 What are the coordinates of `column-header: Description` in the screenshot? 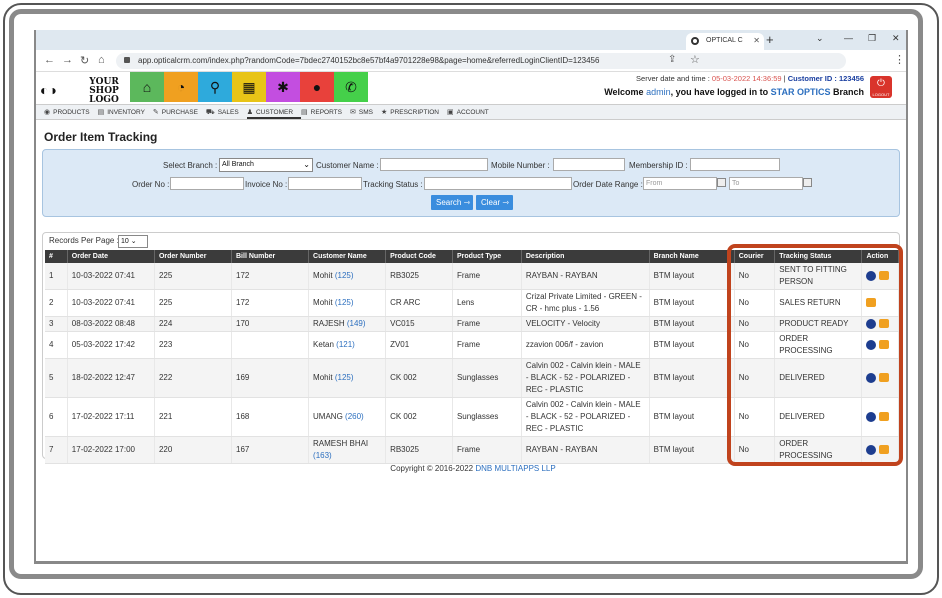 It's located at (585, 256).